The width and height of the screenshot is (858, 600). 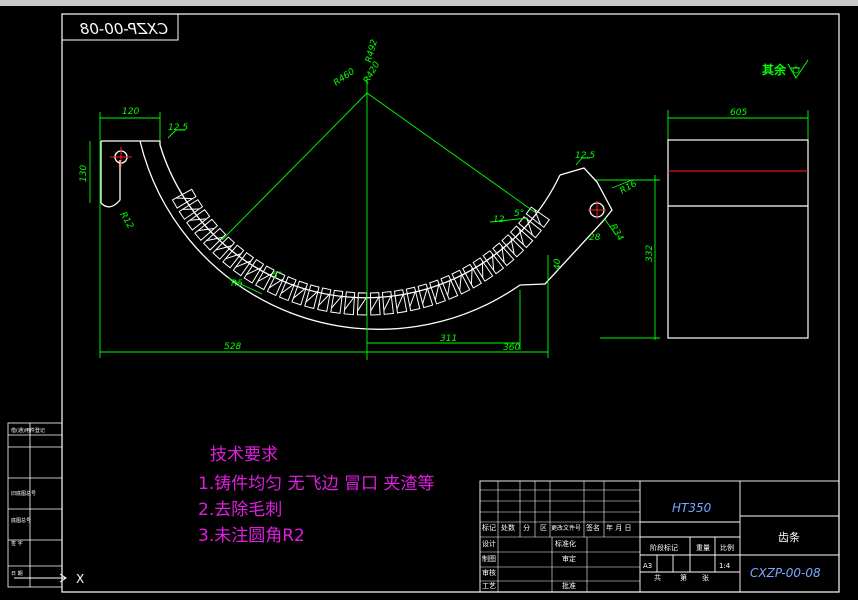 I want to click on dim-120: 120, so click(x=130, y=112).